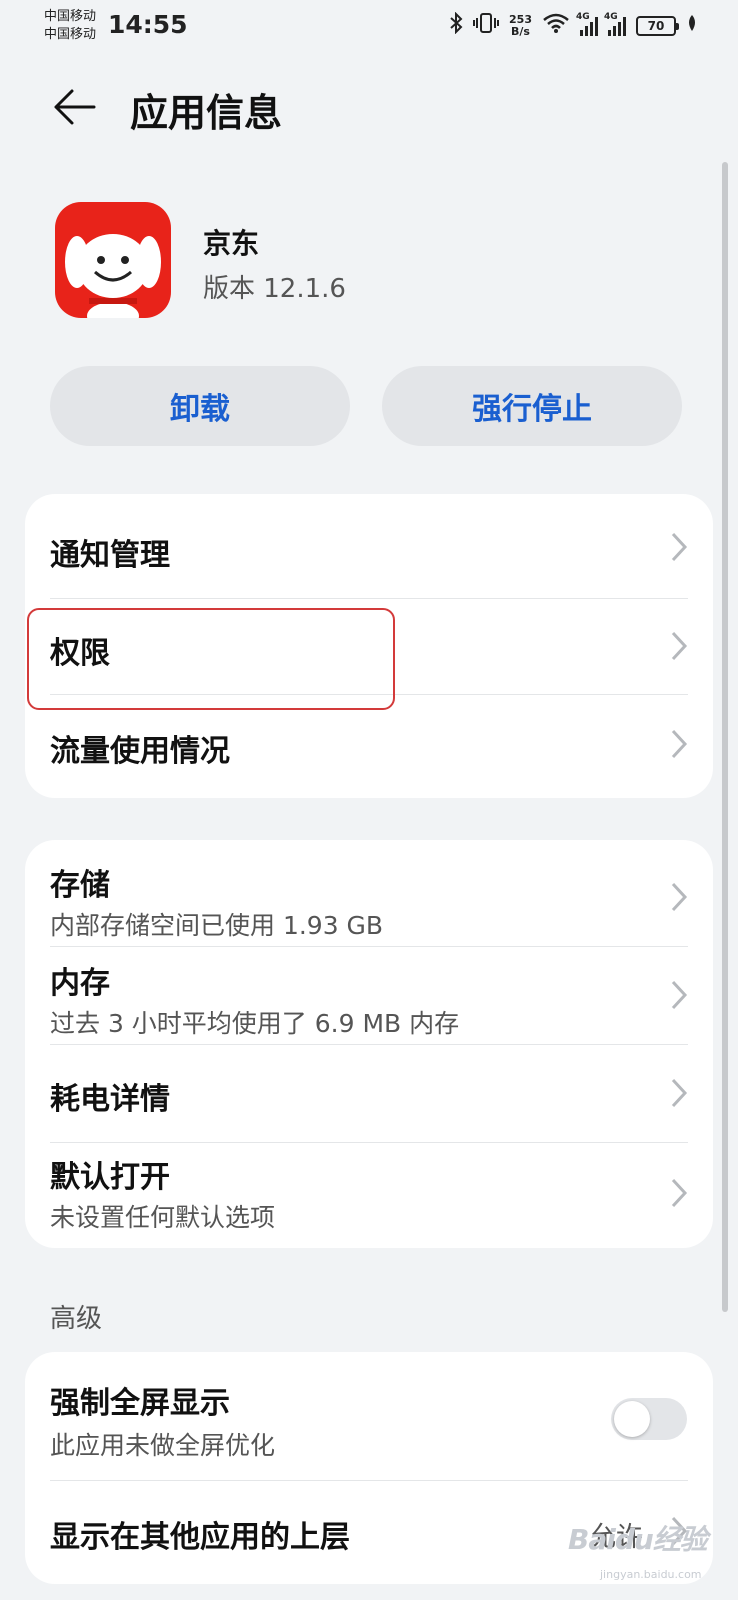 The image size is (738, 1600). I want to click on signal-2-icon: 4G, so click(615, 24).